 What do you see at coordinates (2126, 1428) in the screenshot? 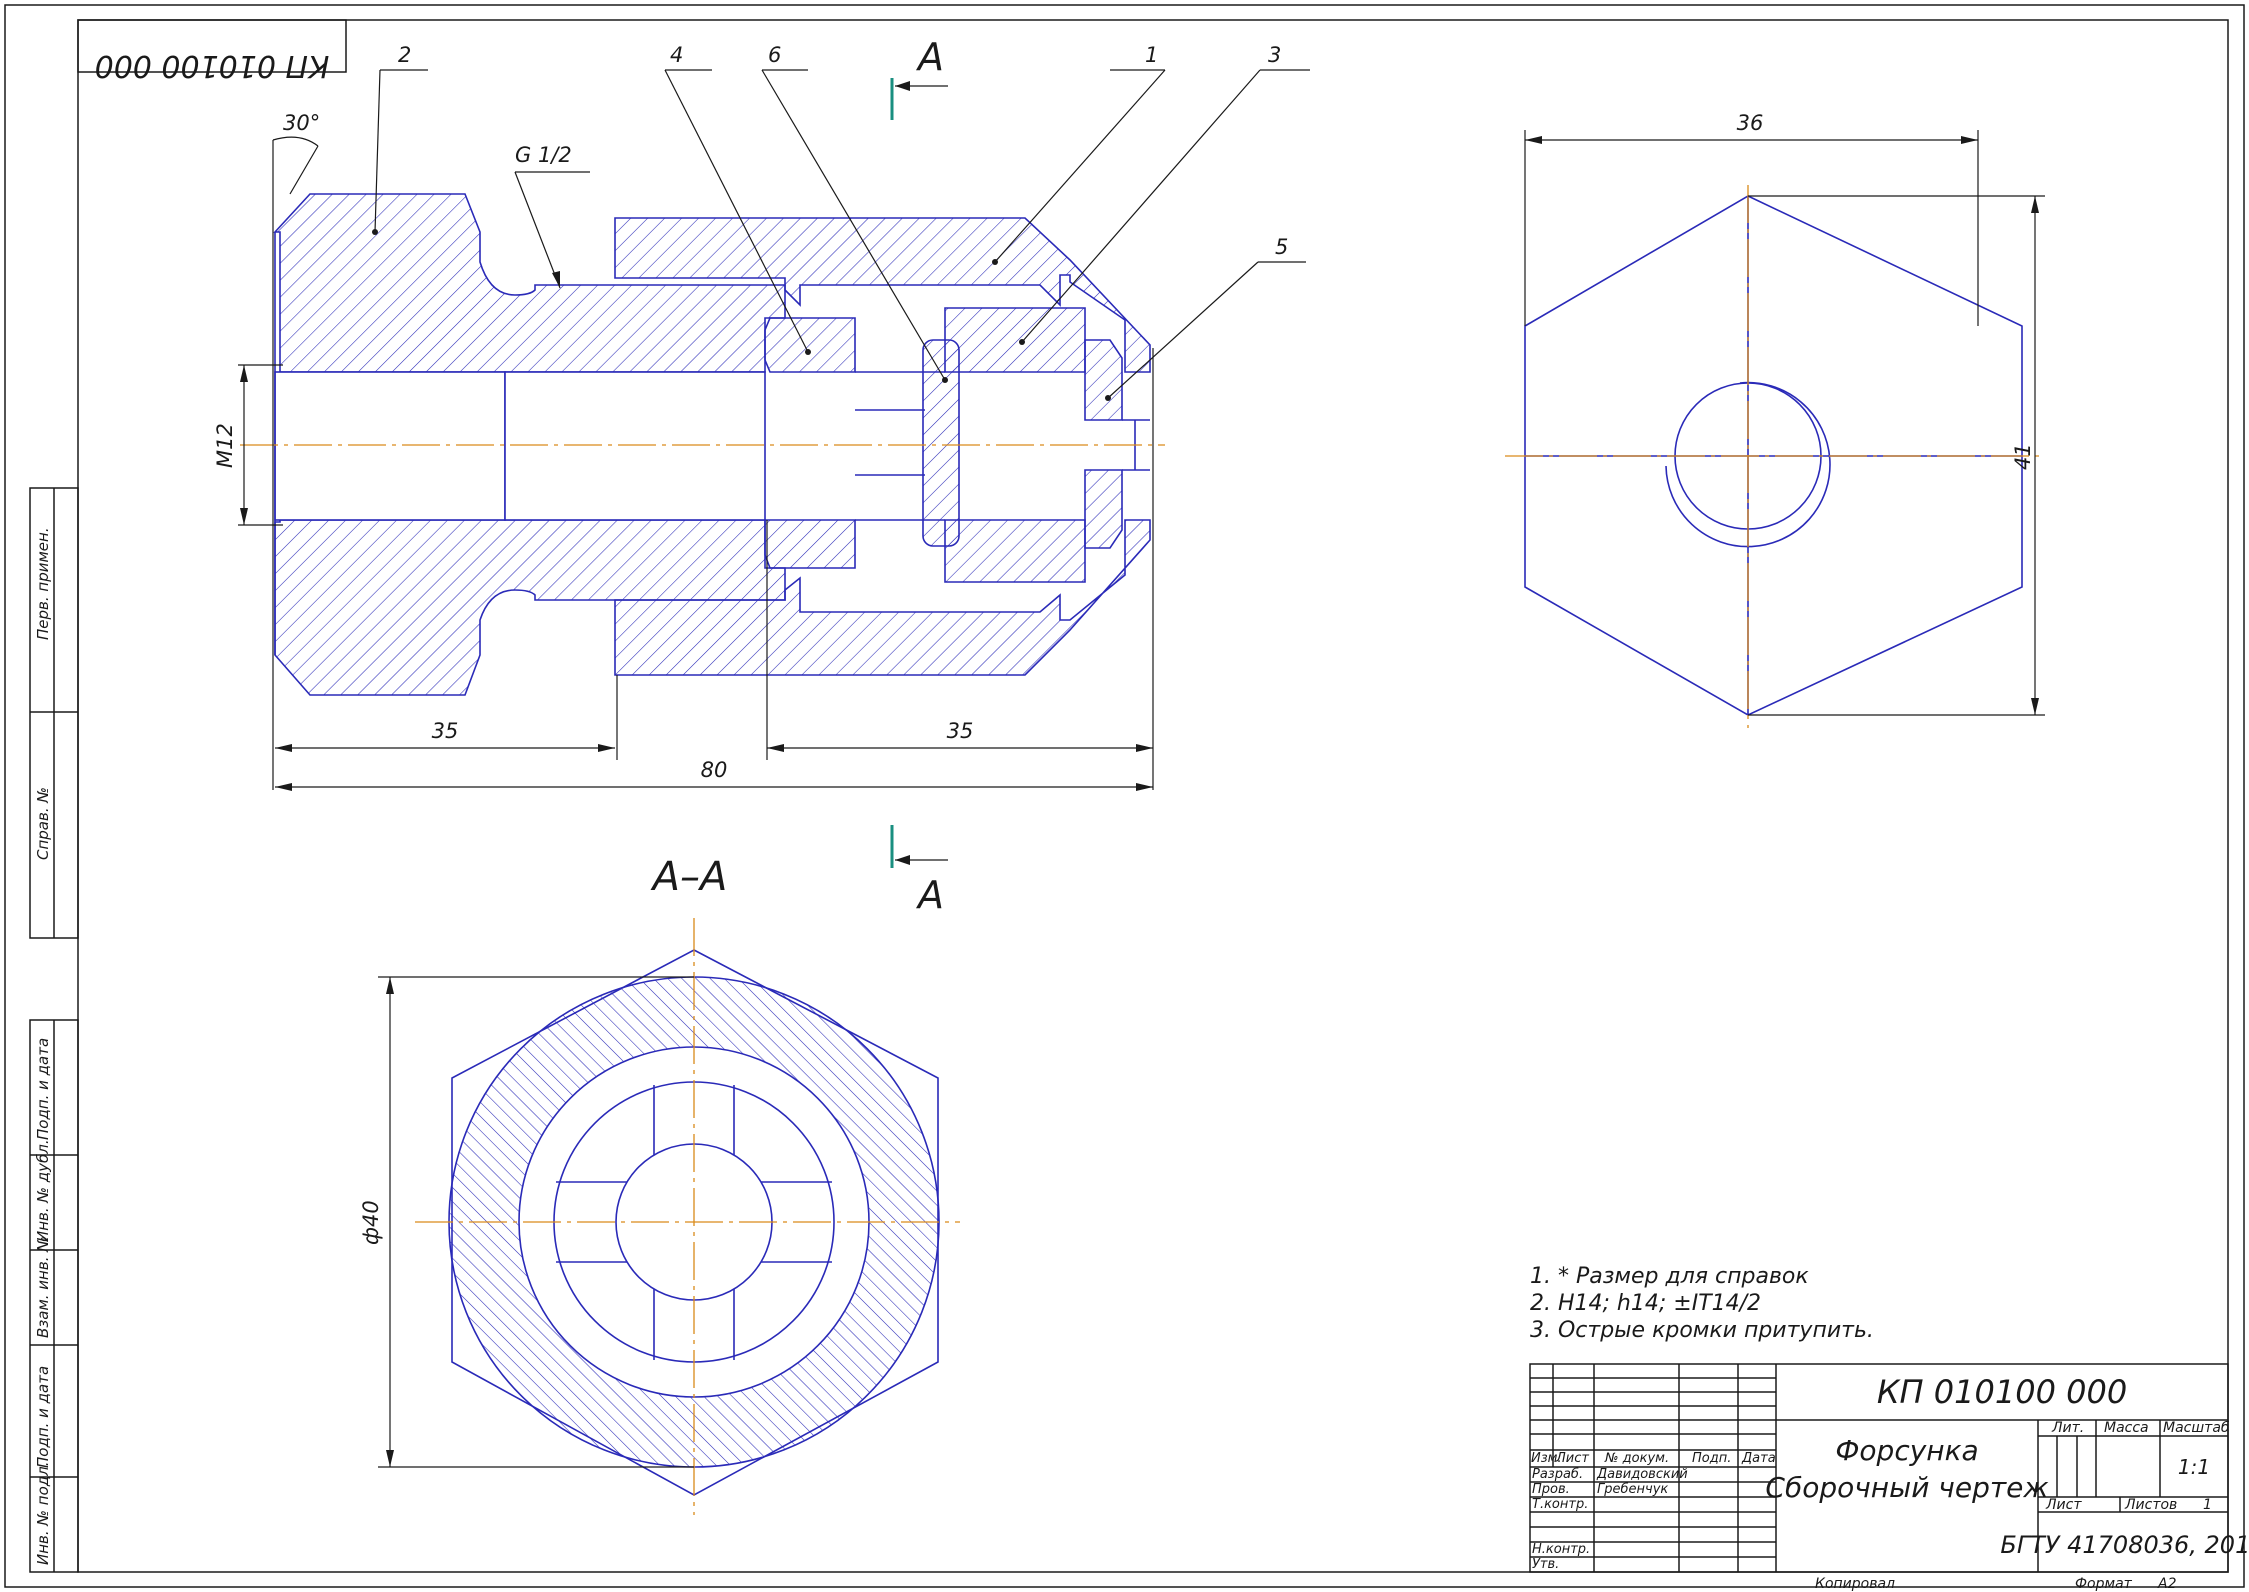
I see `tb-massa: Масса` at bounding box center [2126, 1428].